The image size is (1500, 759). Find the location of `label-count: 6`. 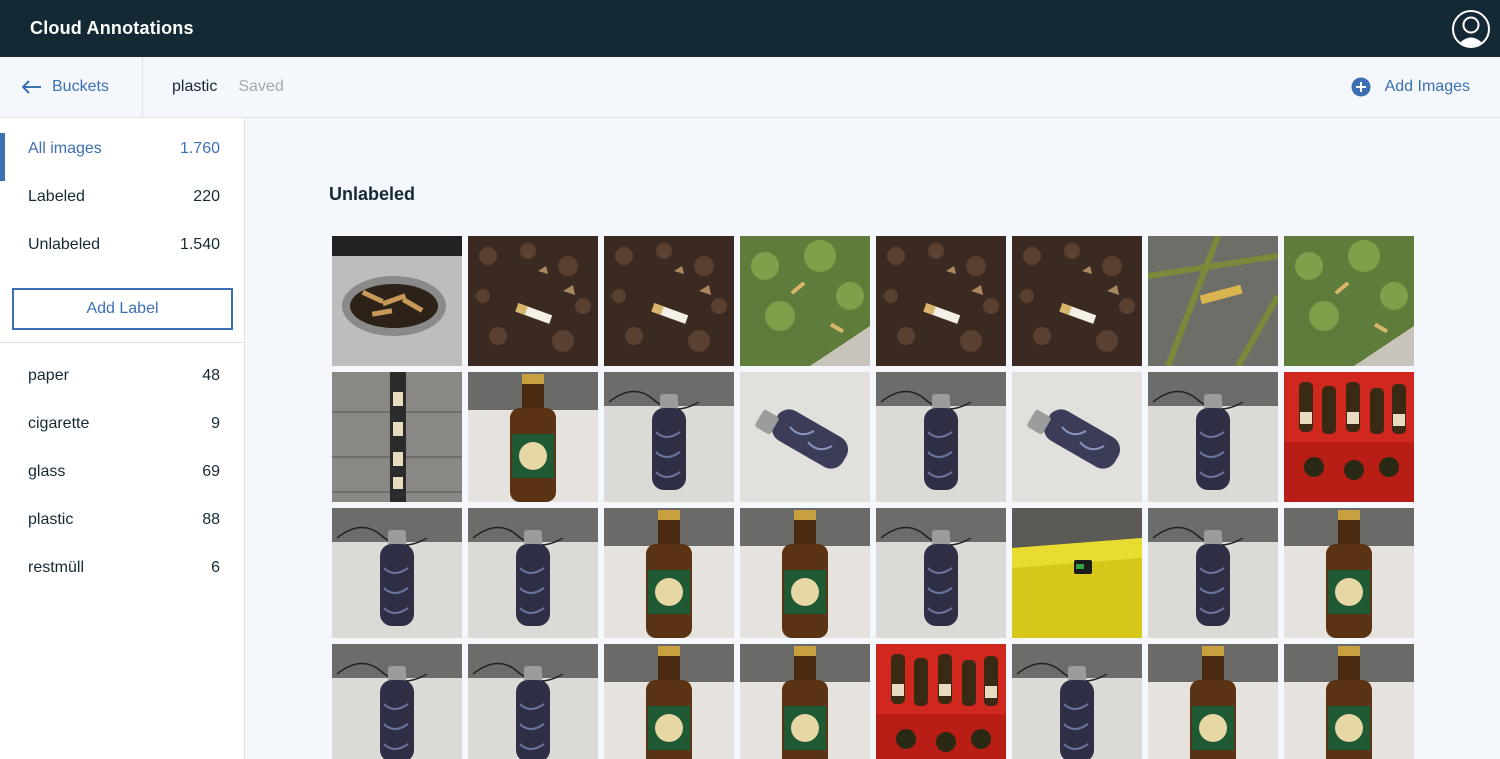

label-count: 6 is located at coordinates (215, 567).